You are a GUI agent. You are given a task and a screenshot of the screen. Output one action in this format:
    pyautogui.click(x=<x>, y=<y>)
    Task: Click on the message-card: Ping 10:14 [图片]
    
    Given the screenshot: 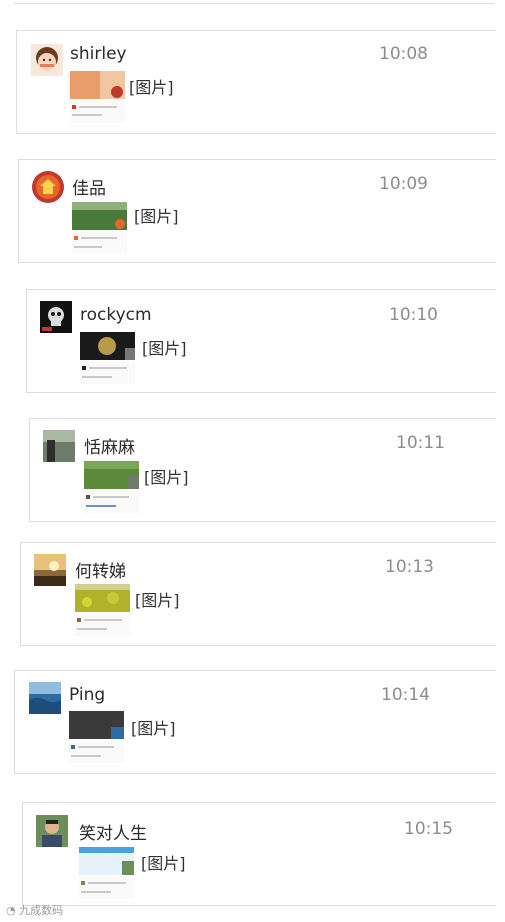 What is the action you would take?
    pyautogui.click(x=255, y=722)
    